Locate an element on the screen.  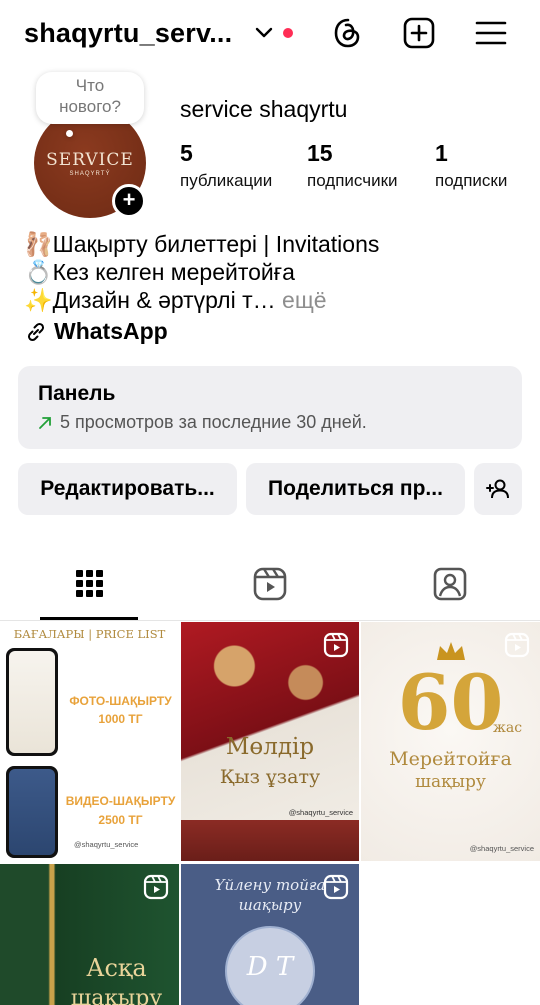
stat-followers-value: 15 is located at coordinates (320, 153).